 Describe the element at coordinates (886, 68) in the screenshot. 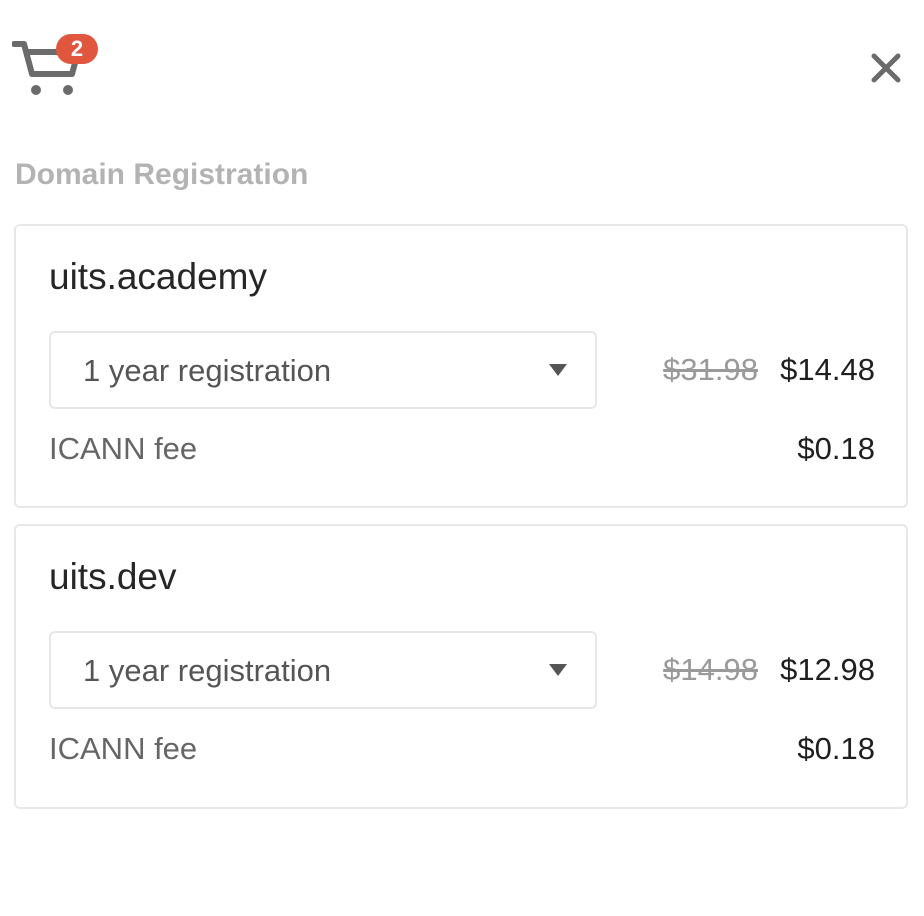

I see `close-icon` at that location.